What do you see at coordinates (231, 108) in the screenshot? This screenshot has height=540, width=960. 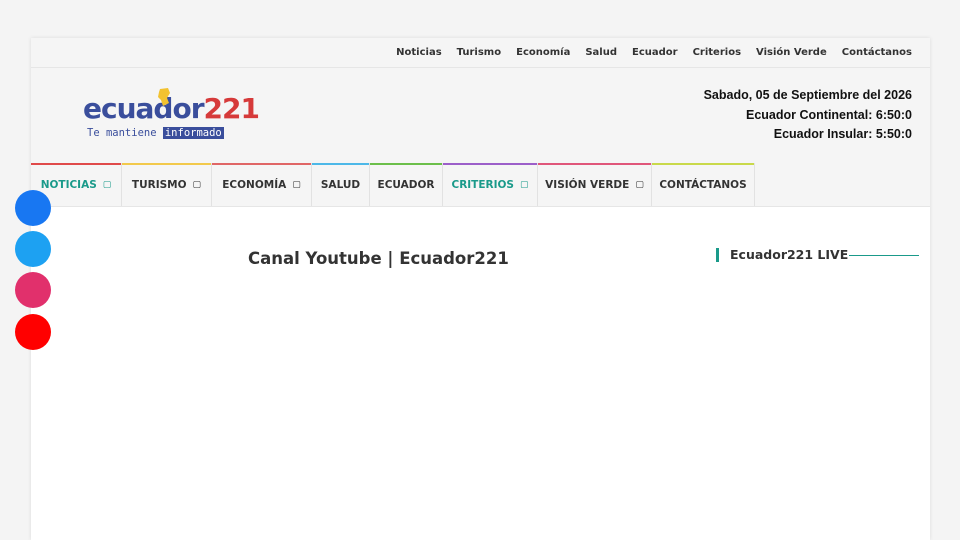 I see `logo-word-221: 221` at bounding box center [231, 108].